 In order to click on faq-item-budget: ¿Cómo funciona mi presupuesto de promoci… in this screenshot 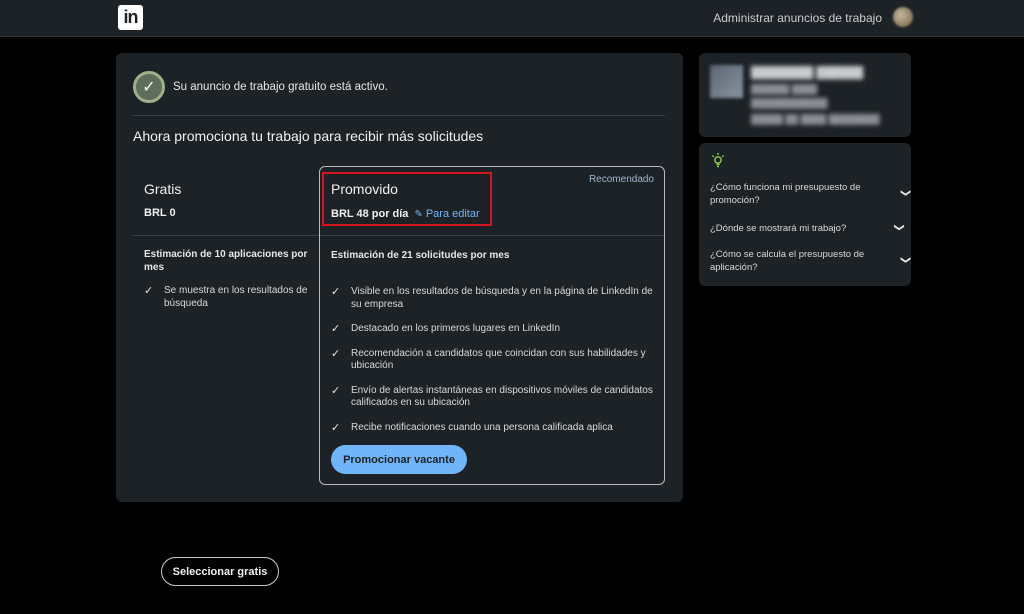, I will do `click(810, 194)`.